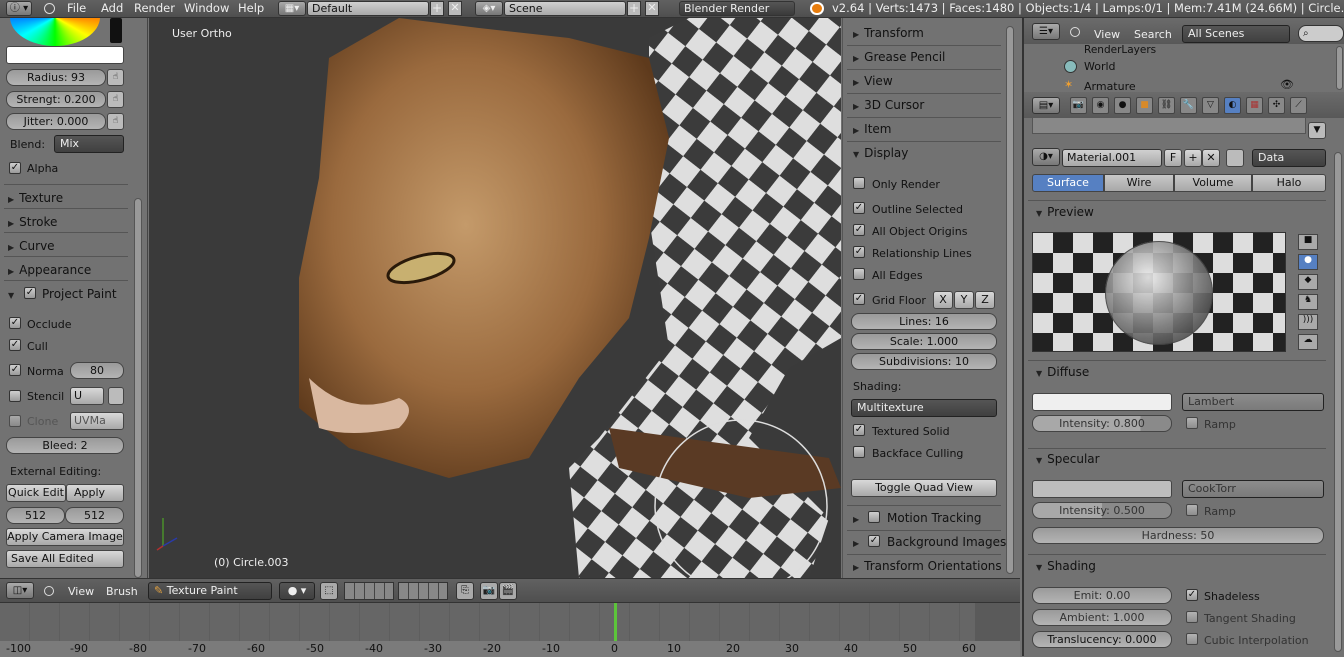 This screenshot has width=1344, height=657. I want to click on radius-field: Radius: 93, so click(56, 77).